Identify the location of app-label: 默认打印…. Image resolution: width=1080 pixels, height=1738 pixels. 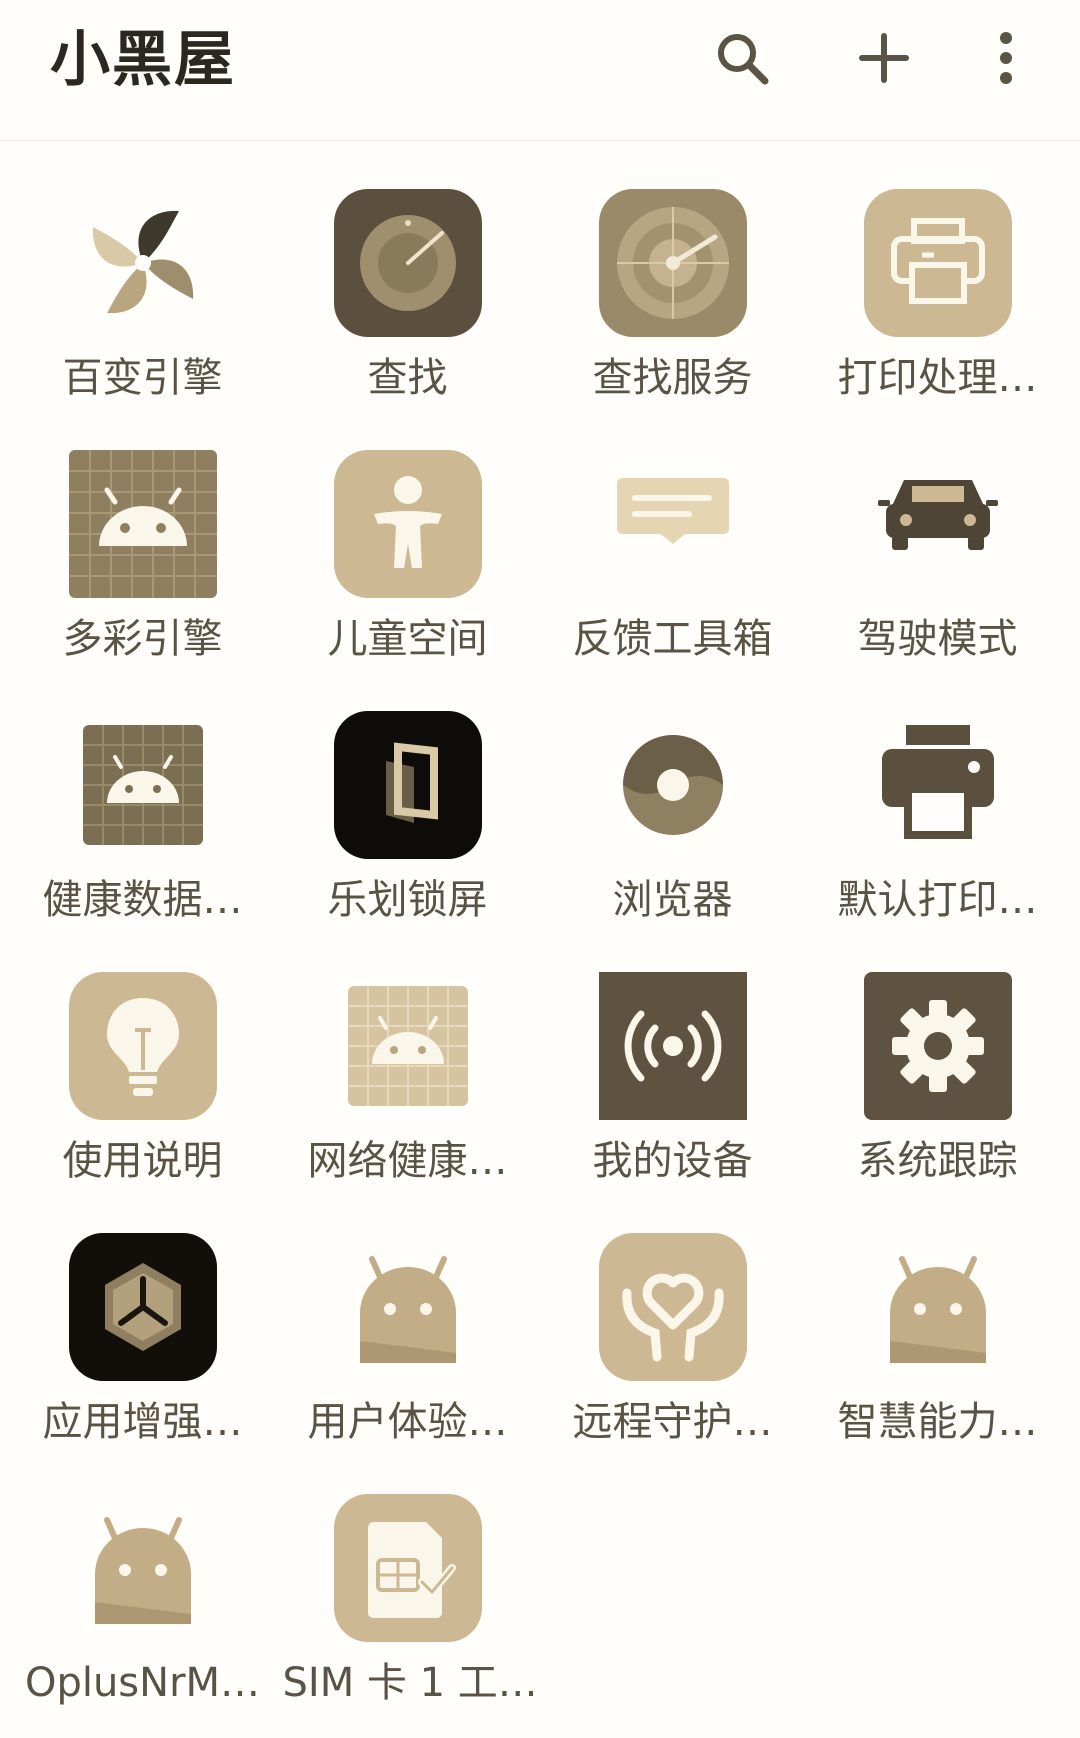
(937, 900).